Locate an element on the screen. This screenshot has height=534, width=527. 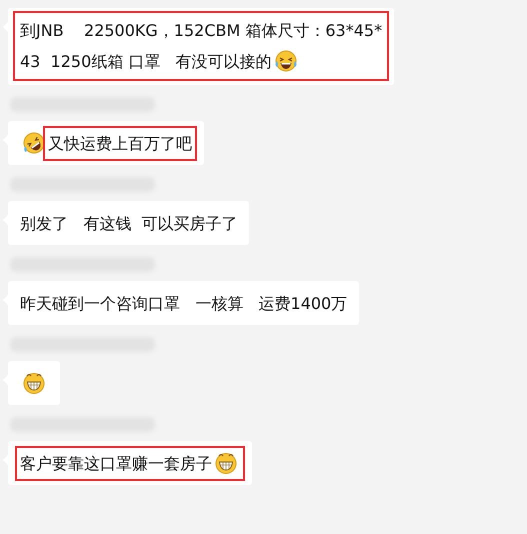
message-text: 到JNB 22500KG，152CBM 箱体尺寸：63*45* is located at coordinates (201, 31).